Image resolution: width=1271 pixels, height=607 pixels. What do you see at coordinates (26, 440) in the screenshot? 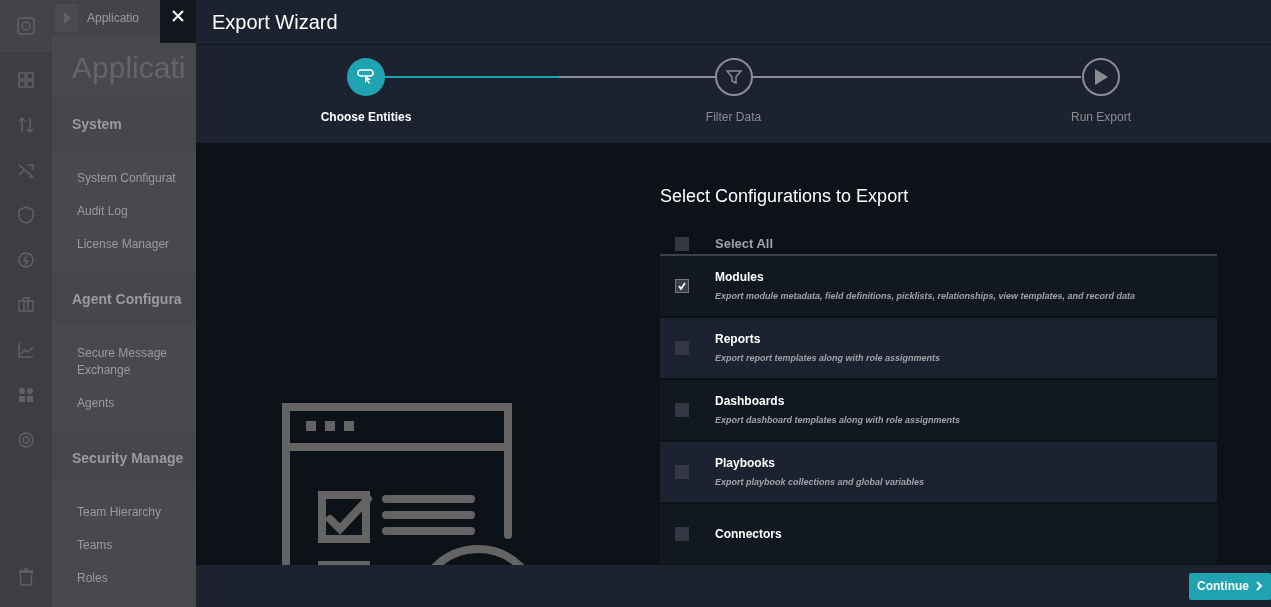
I see `lifebuoy-icon` at bounding box center [26, 440].